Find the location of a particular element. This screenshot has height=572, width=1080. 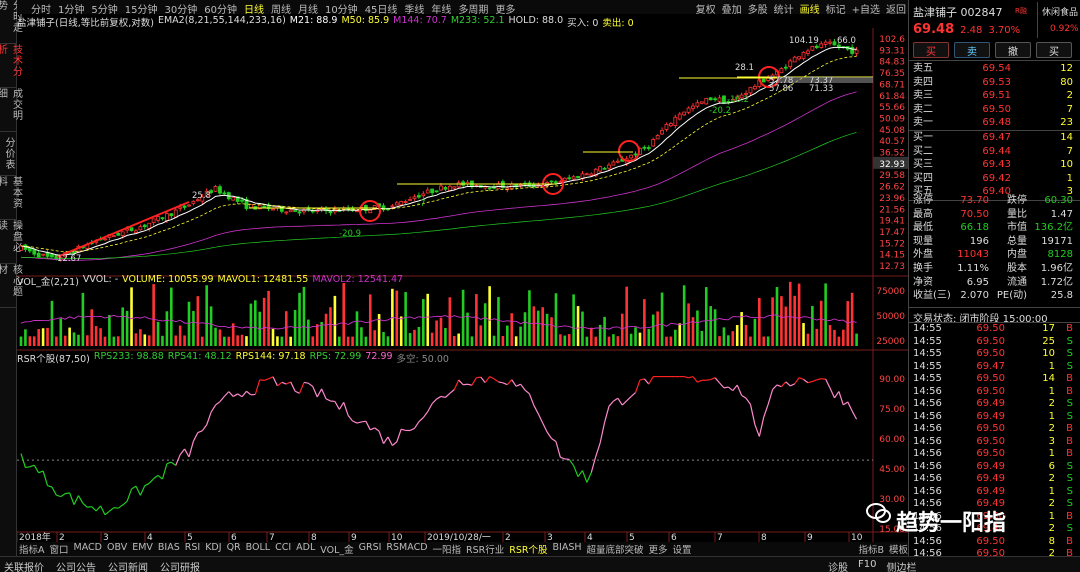

indicator-tab: OBV is located at coordinates (117, 549).